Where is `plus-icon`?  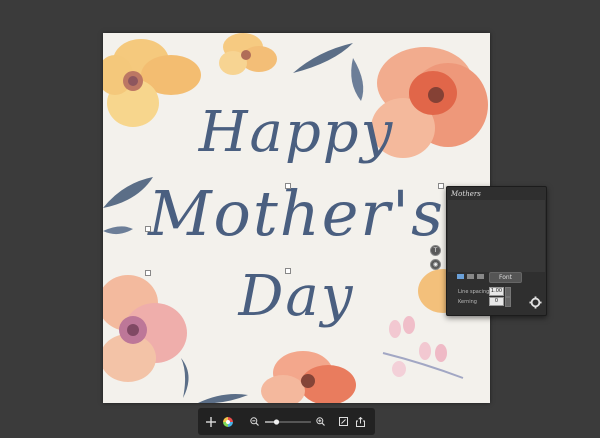
plus-icon is located at coordinates (211, 421).